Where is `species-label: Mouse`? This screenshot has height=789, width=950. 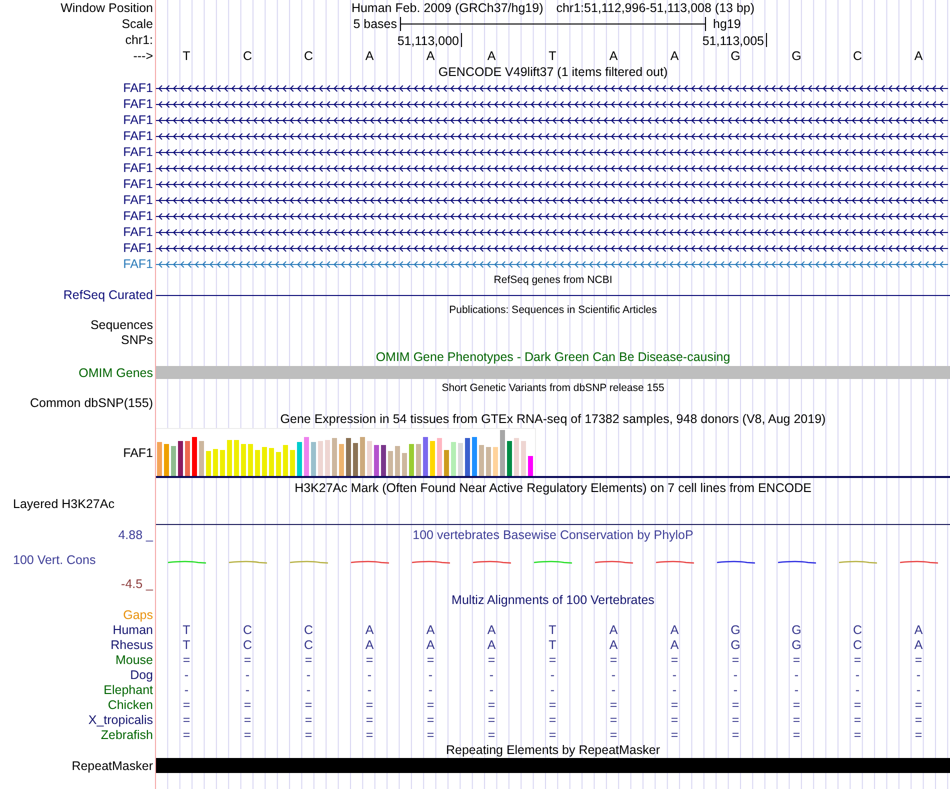 species-label: Mouse is located at coordinates (134, 660).